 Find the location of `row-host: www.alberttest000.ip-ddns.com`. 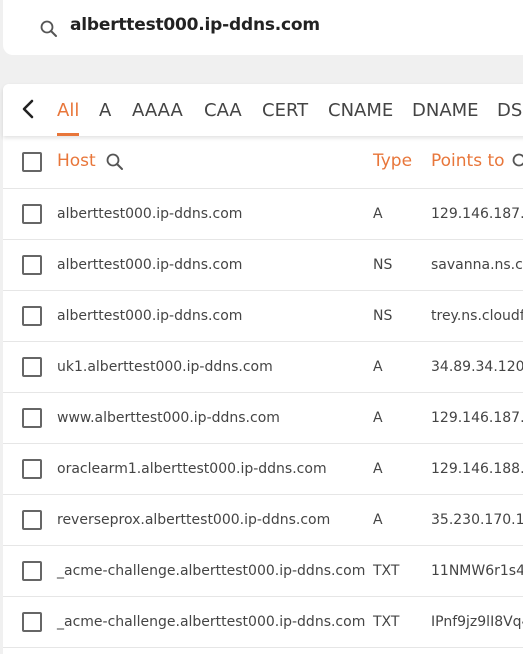

row-host: www.alberttest000.ip-ddns.com is located at coordinates (168, 418).